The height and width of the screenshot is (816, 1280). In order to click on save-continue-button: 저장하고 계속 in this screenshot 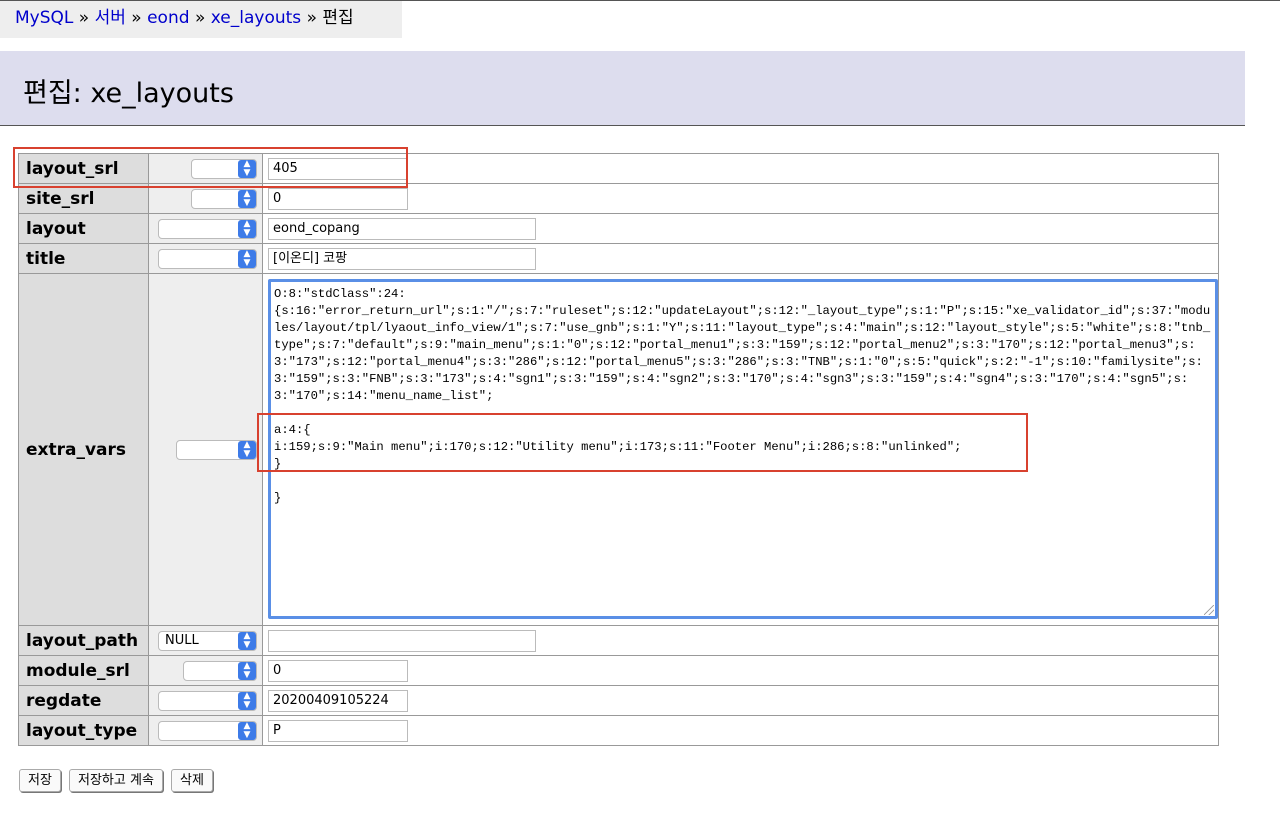, I will do `click(116, 780)`.